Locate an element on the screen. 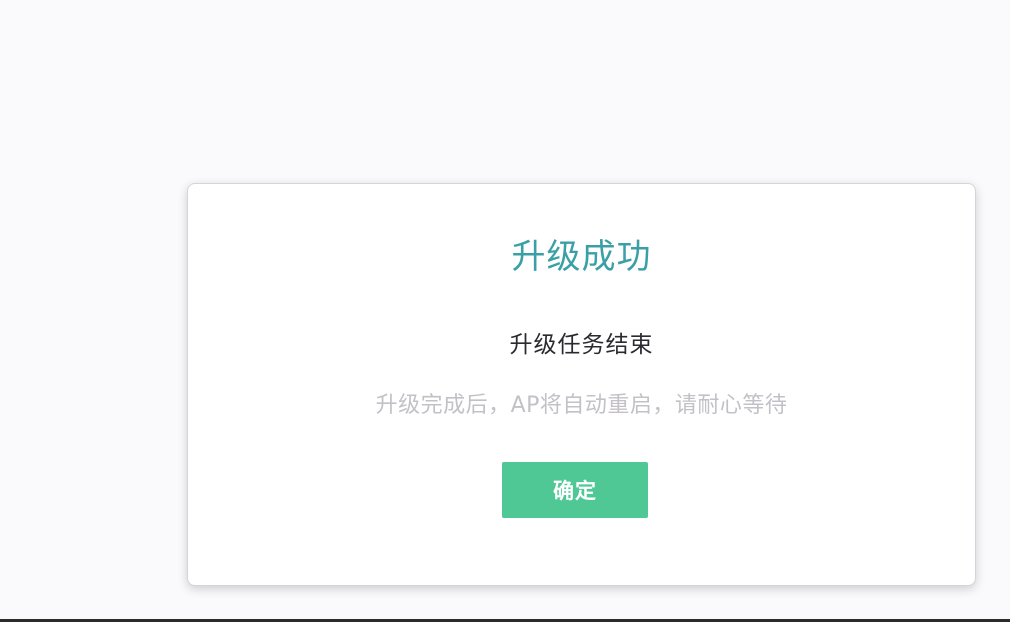 This screenshot has height=622, width=1010. dialog-subtitle: 升级任务结束 is located at coordinates (581, 345).